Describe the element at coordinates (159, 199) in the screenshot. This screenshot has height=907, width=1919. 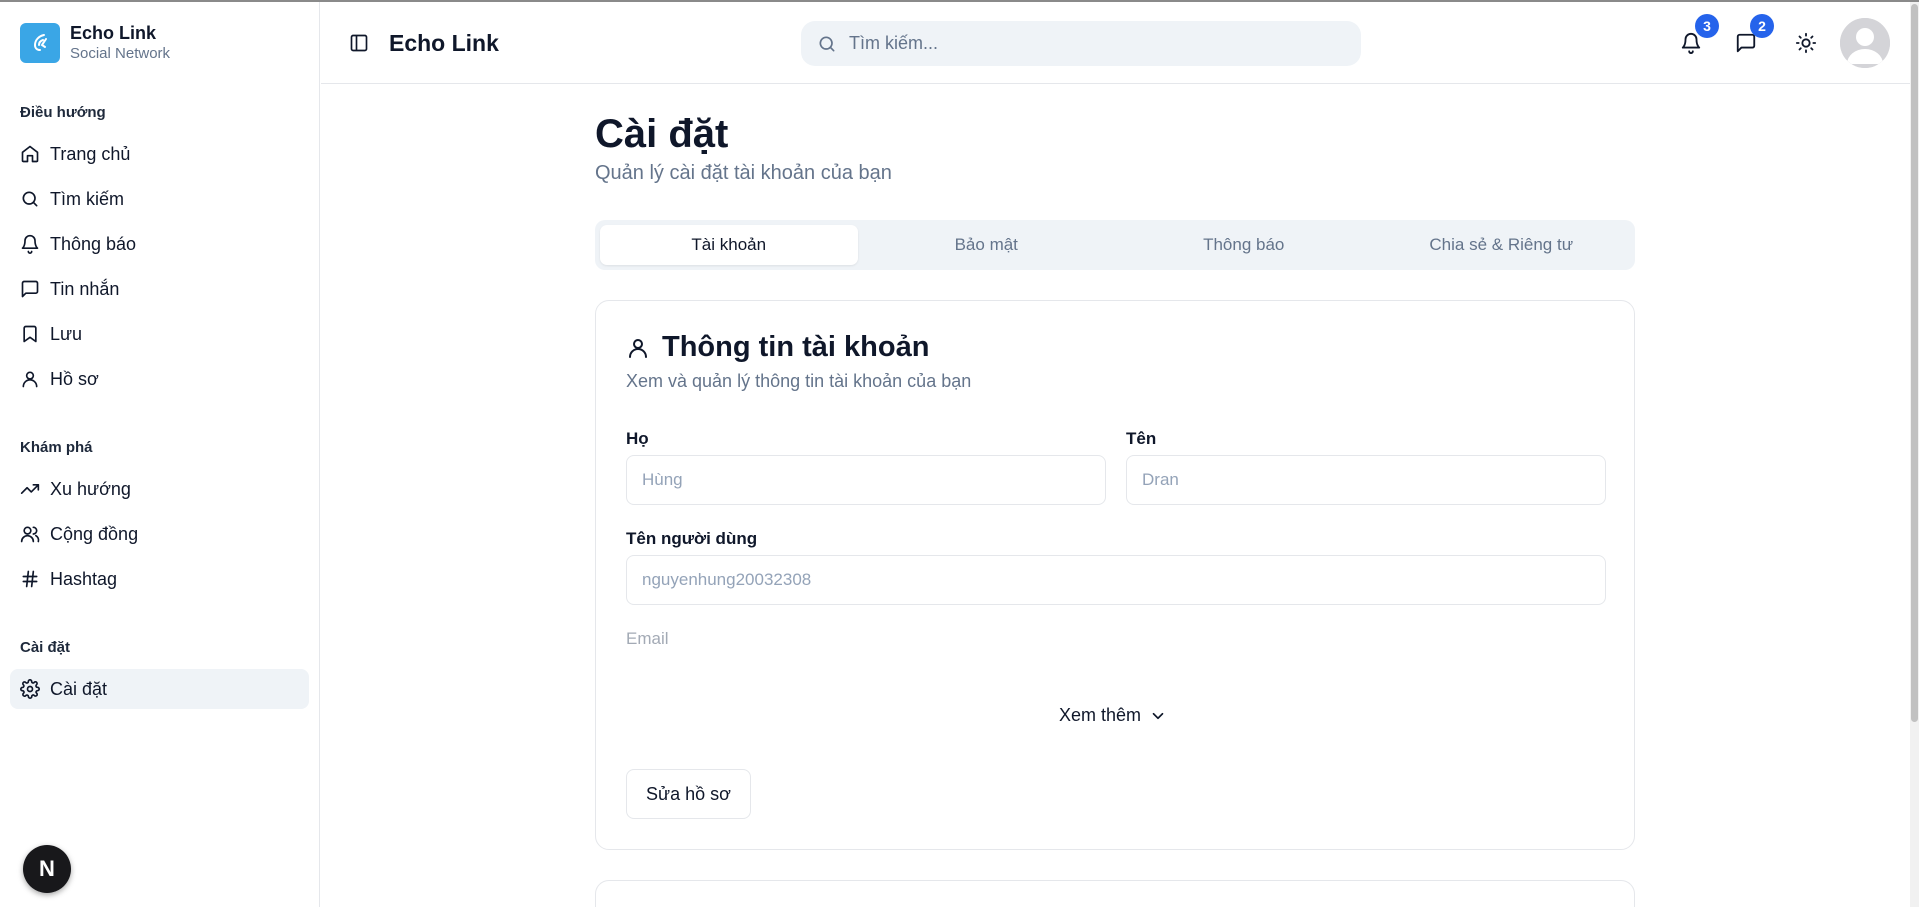
I see `sidebar-item-search: Tìm kiếm` at that location.